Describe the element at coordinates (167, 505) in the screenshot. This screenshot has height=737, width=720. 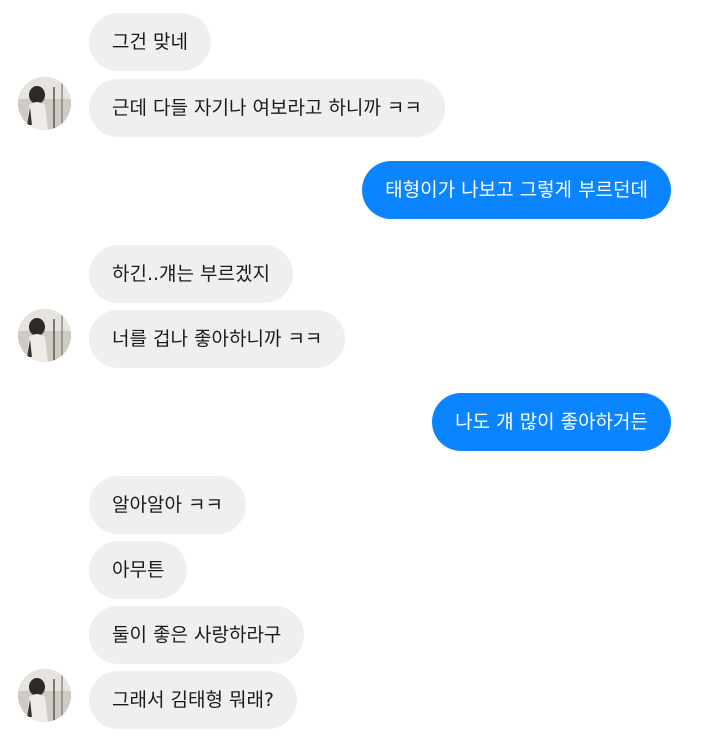
I see `message-bubble-incoming: 알아알아 ㅋㅋ` at that location.